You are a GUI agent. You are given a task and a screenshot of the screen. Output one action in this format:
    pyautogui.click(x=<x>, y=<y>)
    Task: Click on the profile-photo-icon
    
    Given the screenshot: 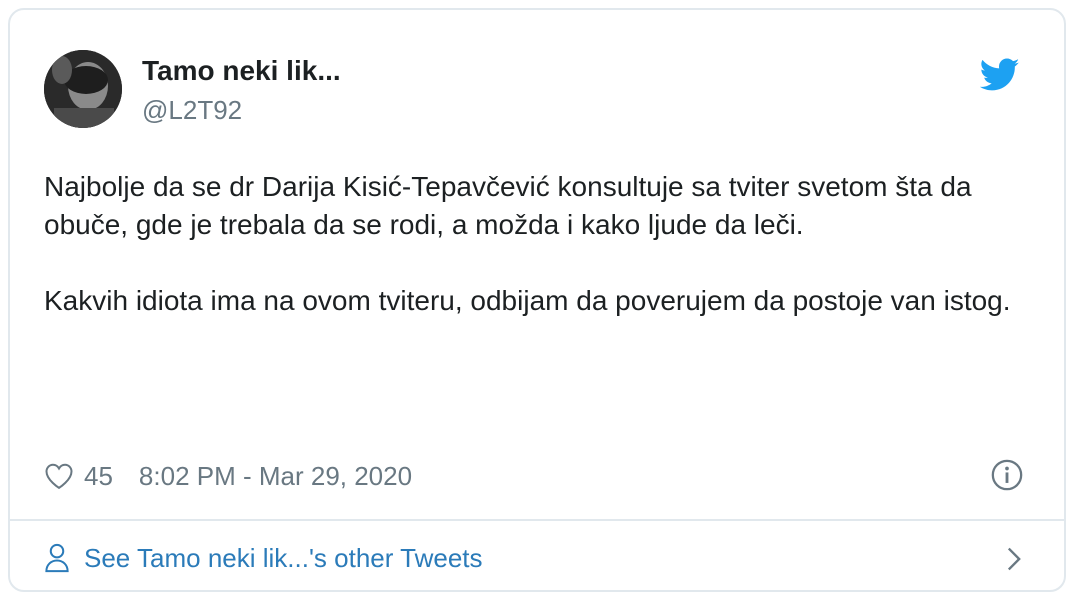 What is the action you would take?
    pyautogui.click(x=83, y=89)
    